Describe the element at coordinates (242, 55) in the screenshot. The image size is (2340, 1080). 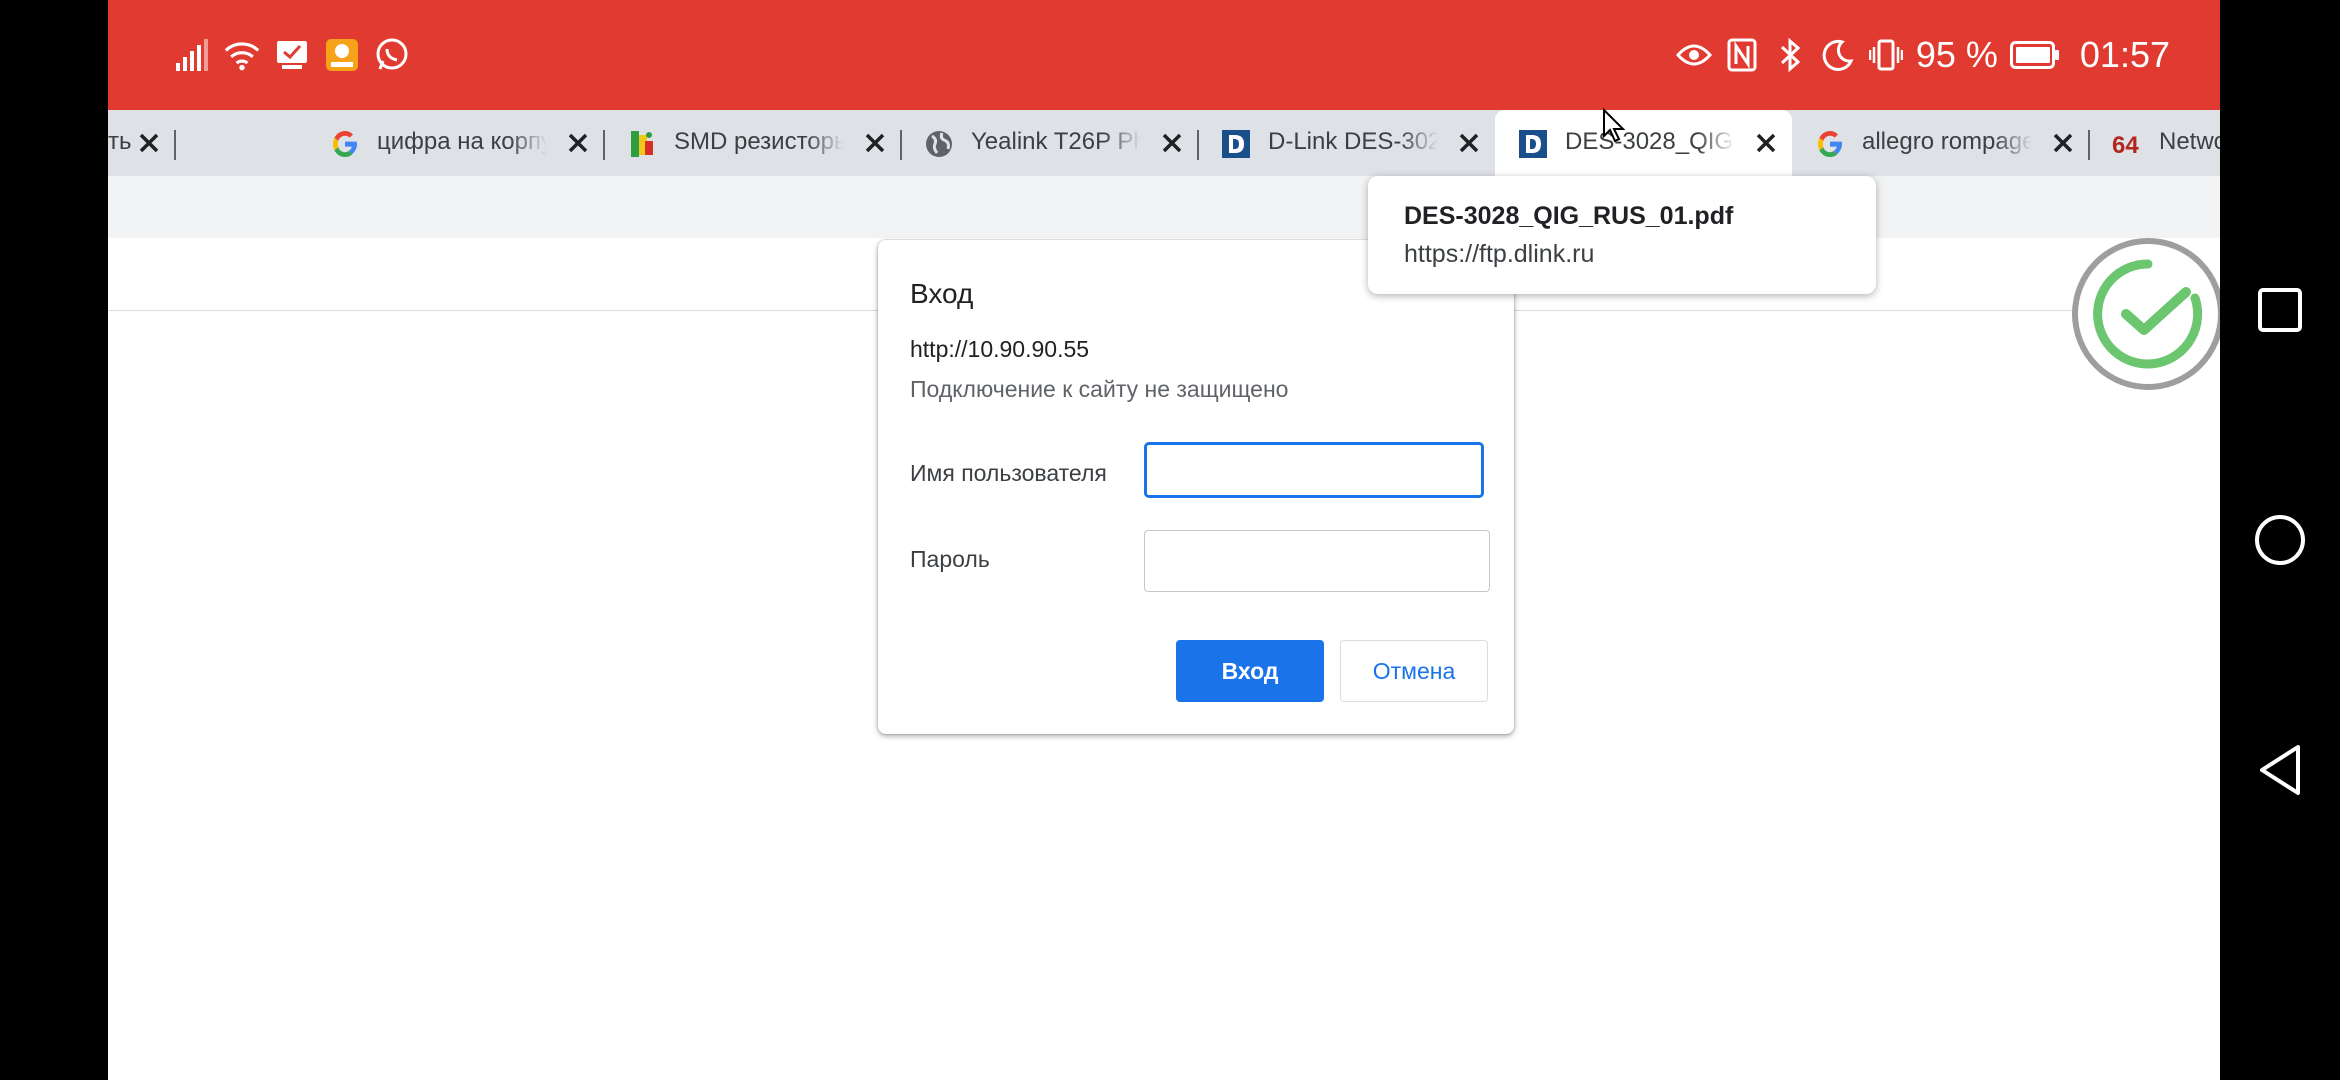
I see `wifi-icon` at that location.